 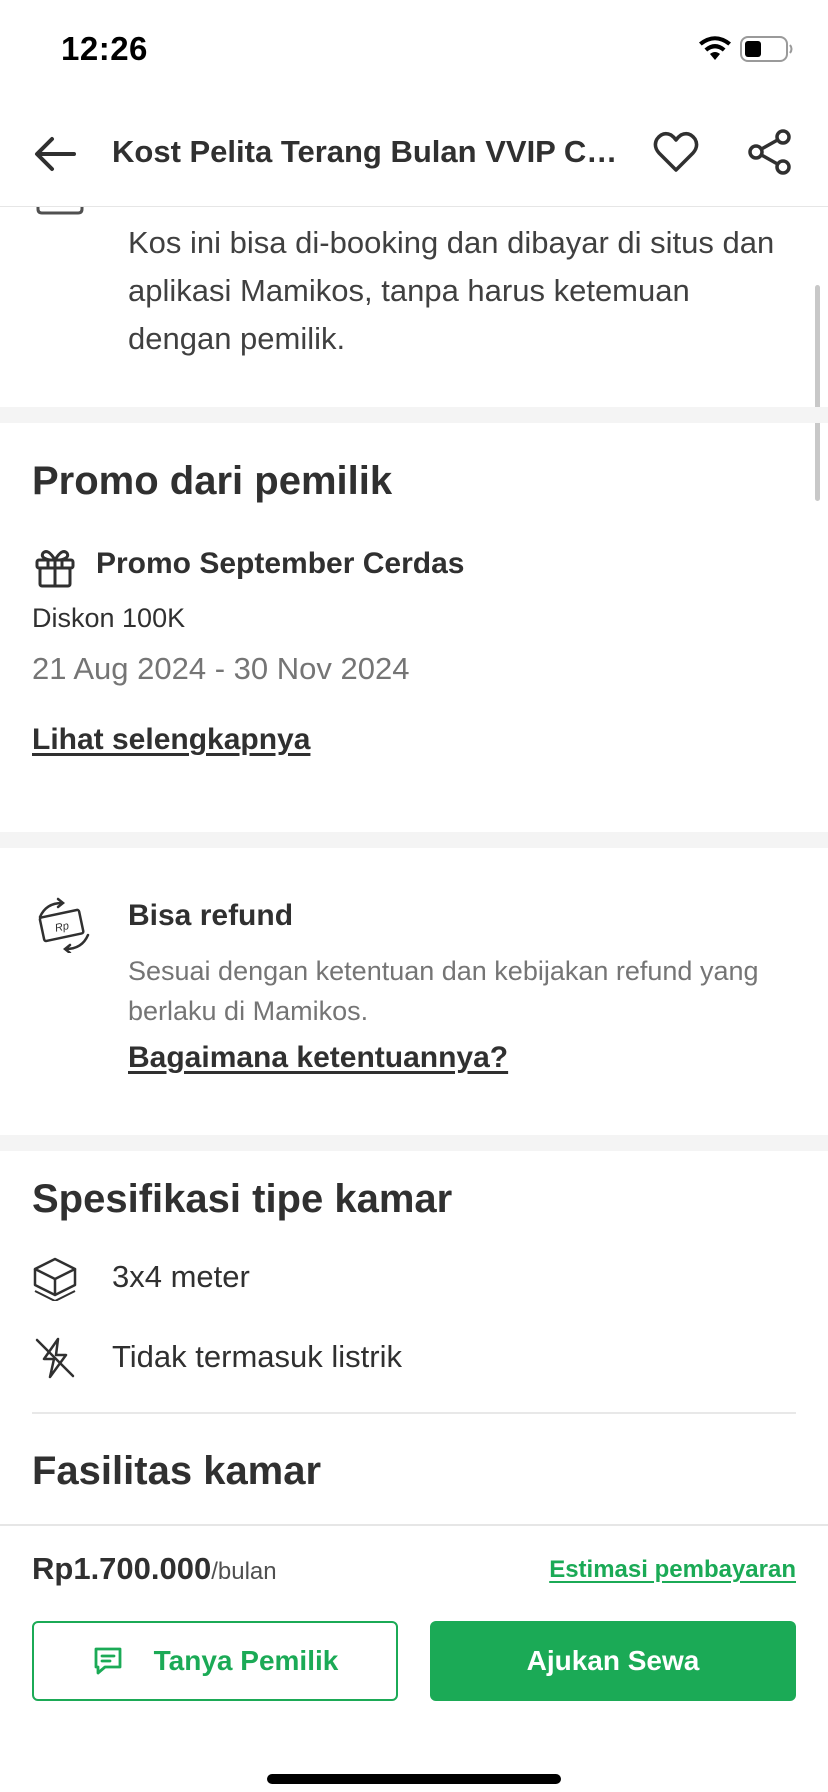 What do you see at coordinates (55, 1358) in the screenshot?
I see `no-electricity-icon` at bounding box center [55, 1358].